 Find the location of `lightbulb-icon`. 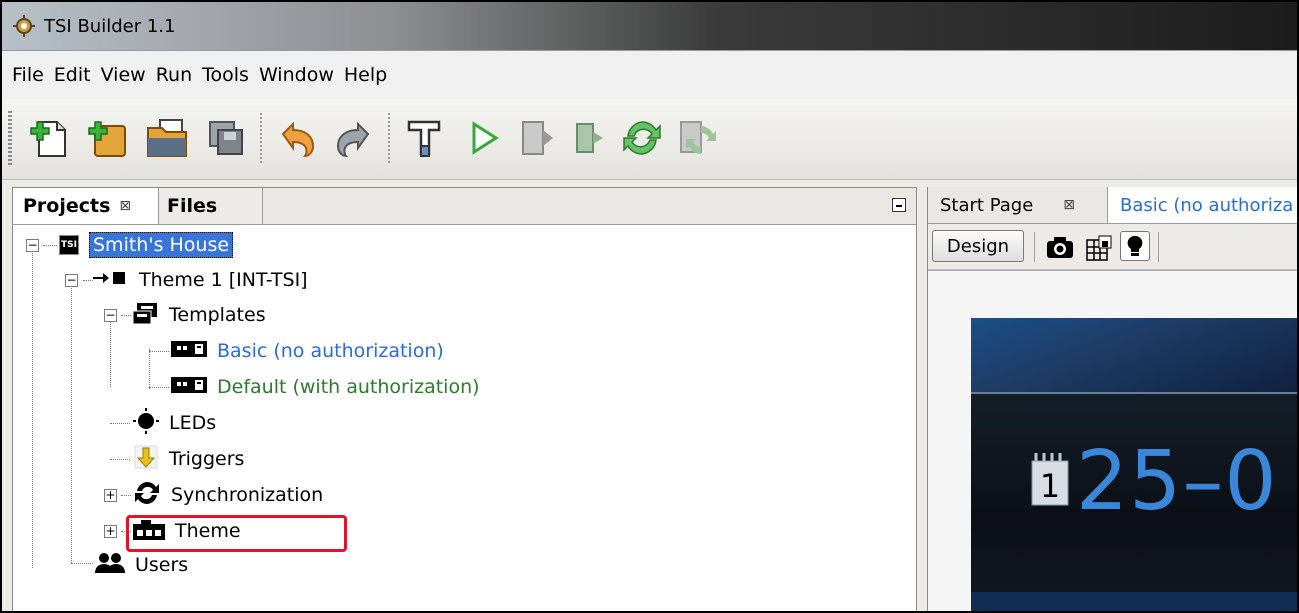

lightbulb-icon is located at coordinates (1135, 245).